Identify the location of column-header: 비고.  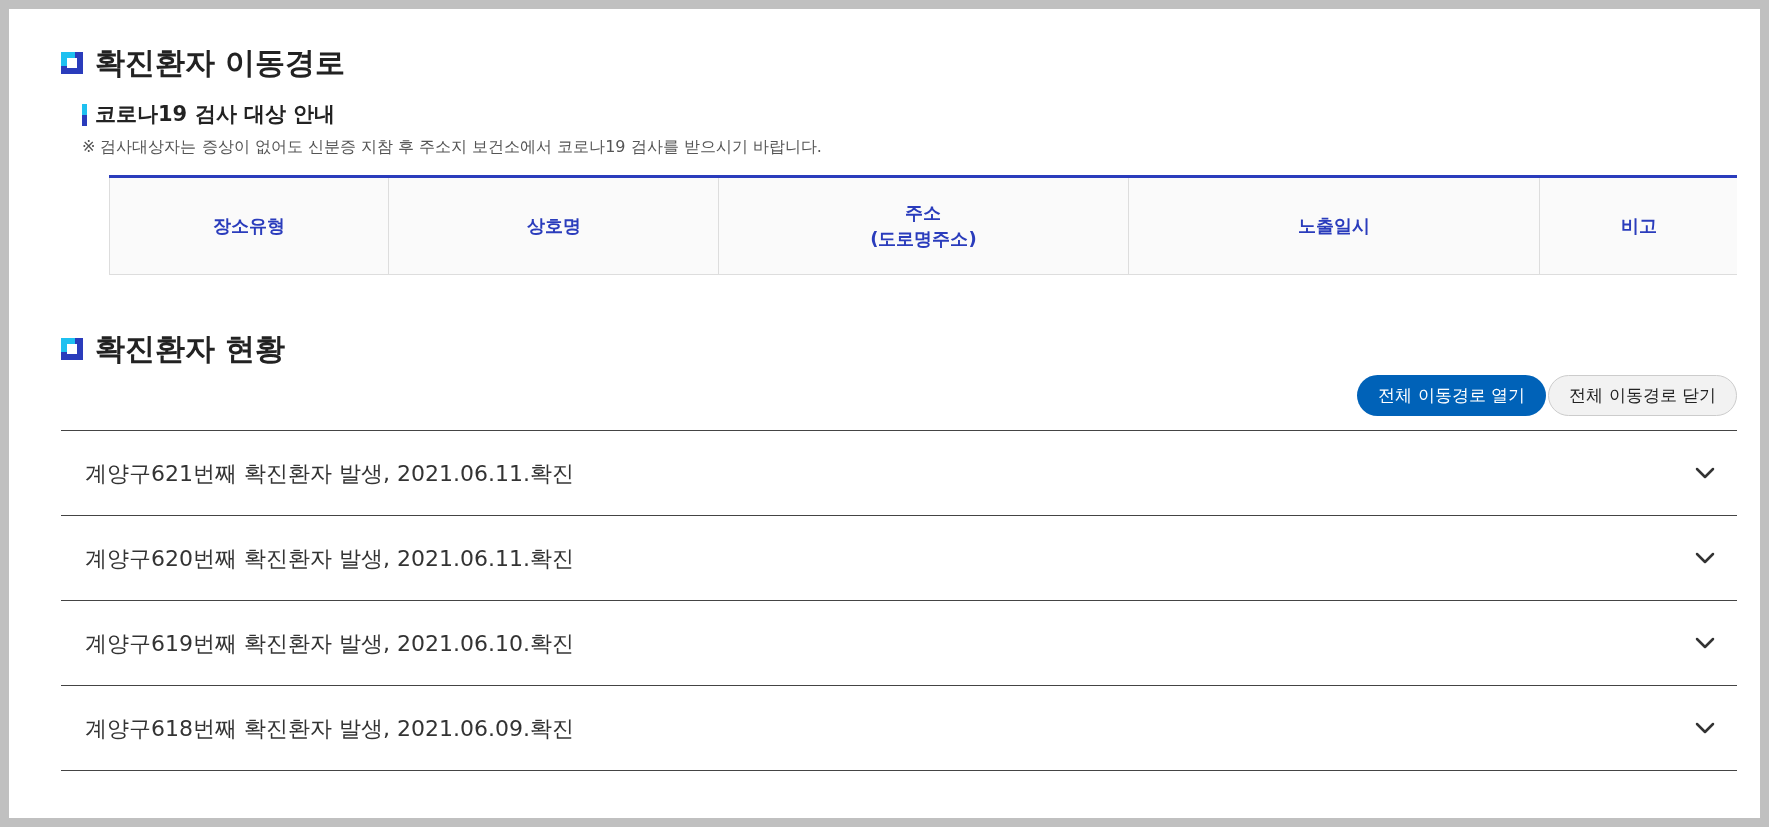
(1638, 225).